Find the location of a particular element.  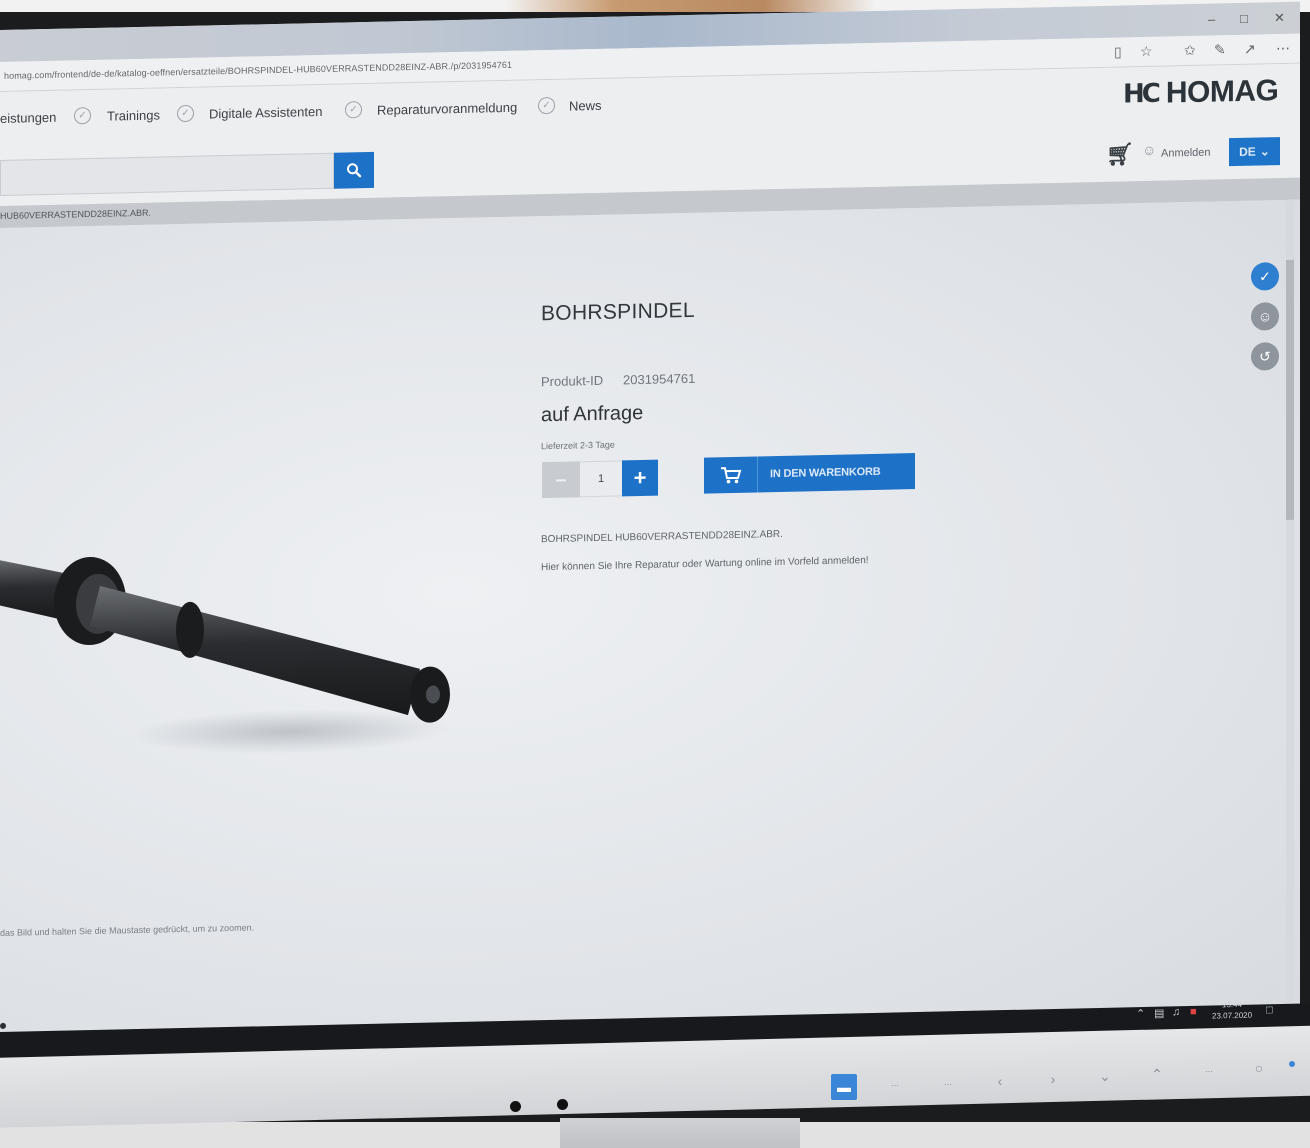

homag-logo: HC HOMAG is located at coordinates (1200, 92).